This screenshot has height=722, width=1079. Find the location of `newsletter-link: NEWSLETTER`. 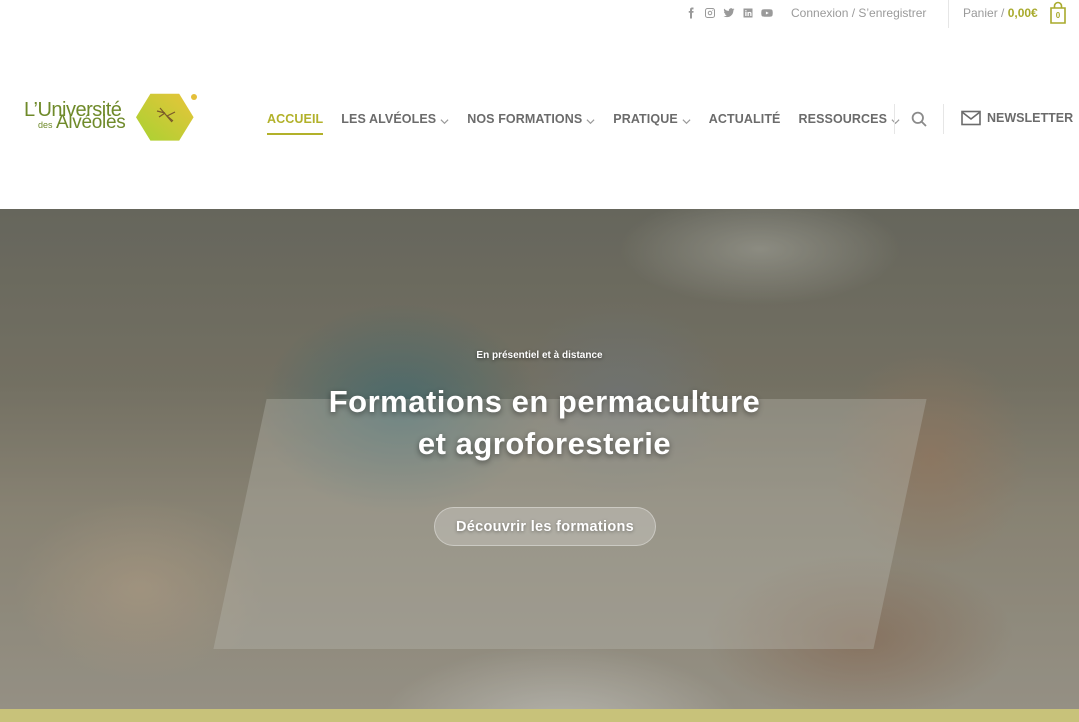

newsletter-link: NEWSLETTER is located at coordinates (1017, 118).